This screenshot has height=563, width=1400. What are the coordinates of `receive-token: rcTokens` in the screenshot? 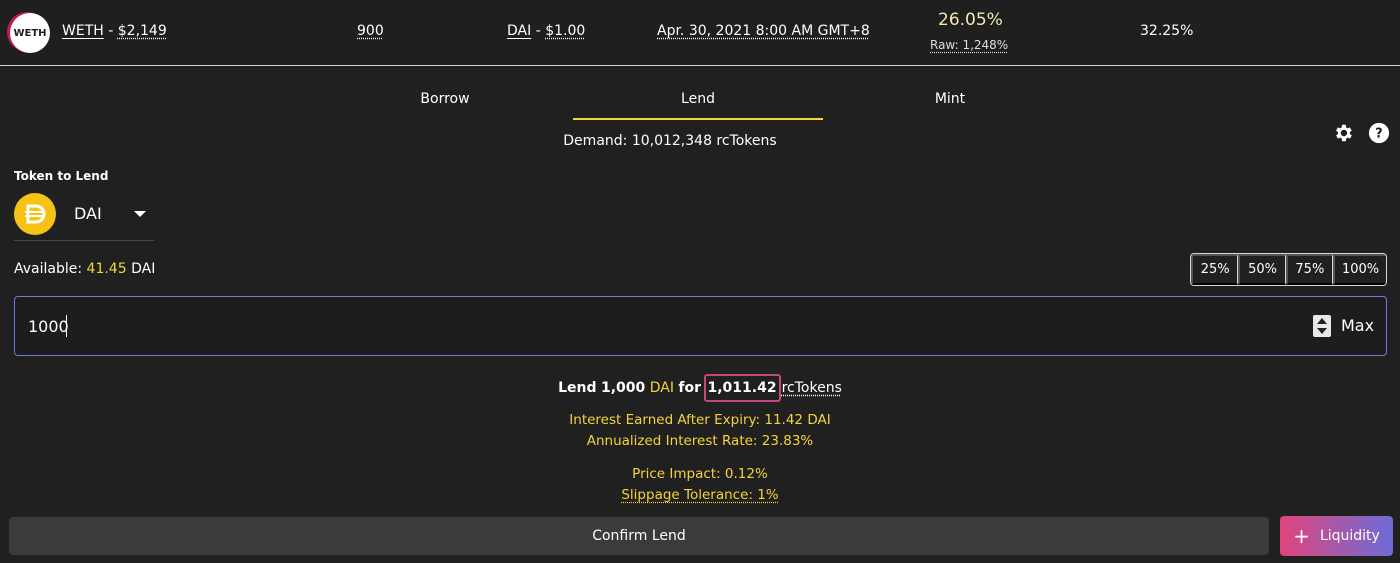 It's located at (811, 388).